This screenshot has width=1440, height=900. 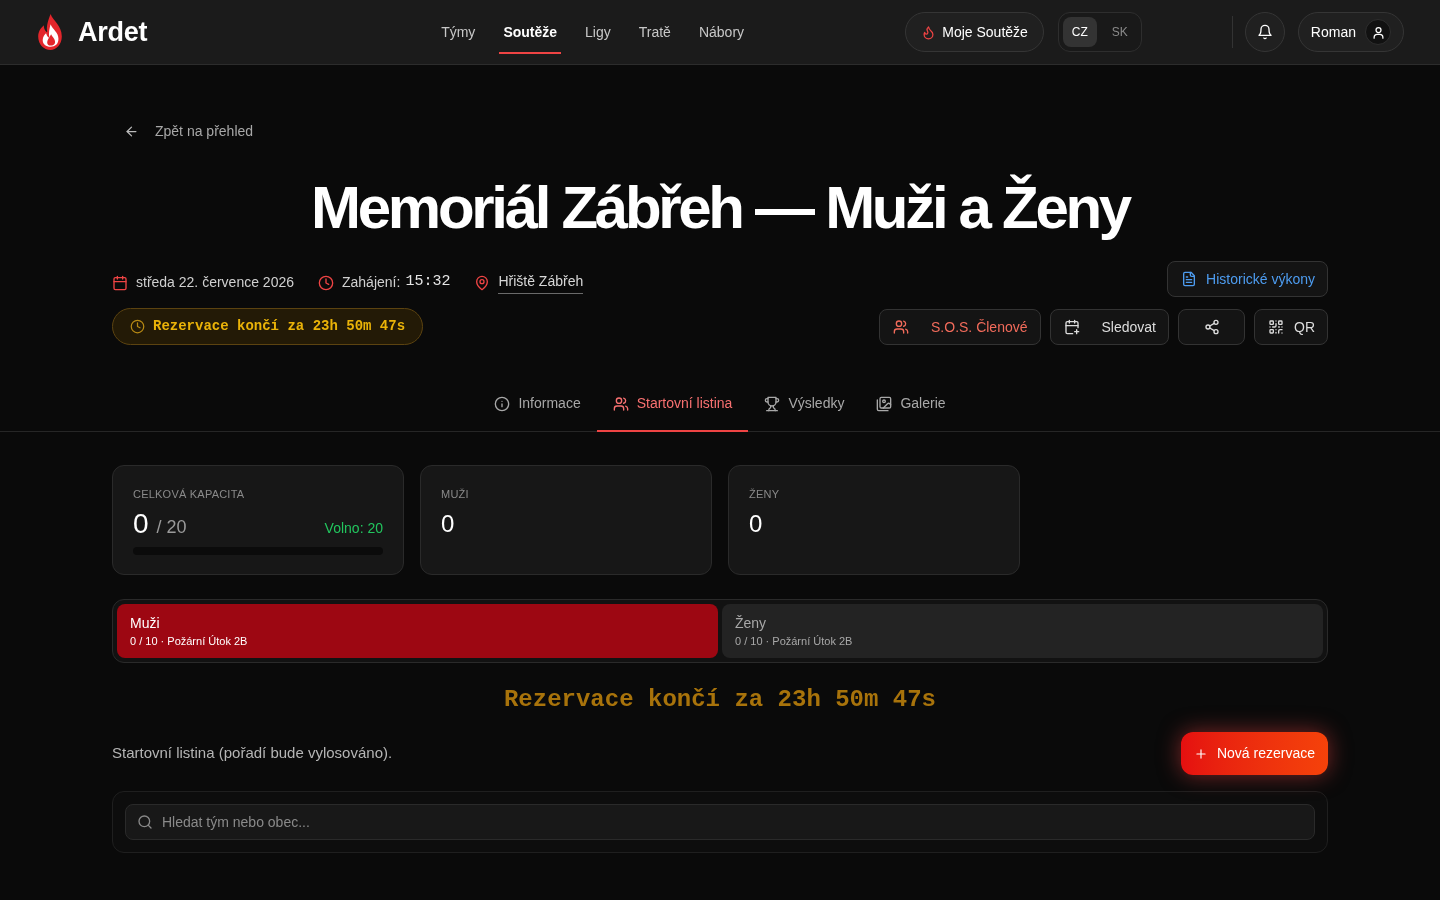 I want to click on user-menu-button: Roman, so click(x=1350, y=32).